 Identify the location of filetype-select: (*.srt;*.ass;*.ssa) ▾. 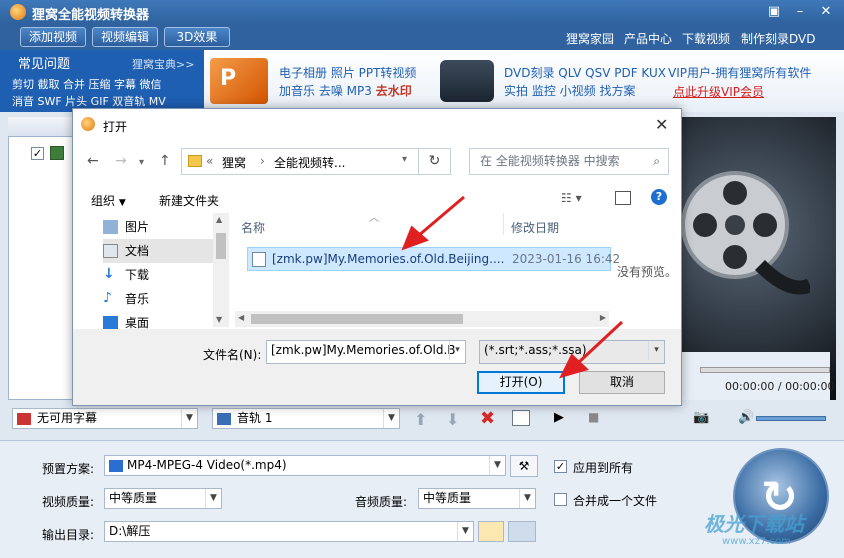
(572, 352).